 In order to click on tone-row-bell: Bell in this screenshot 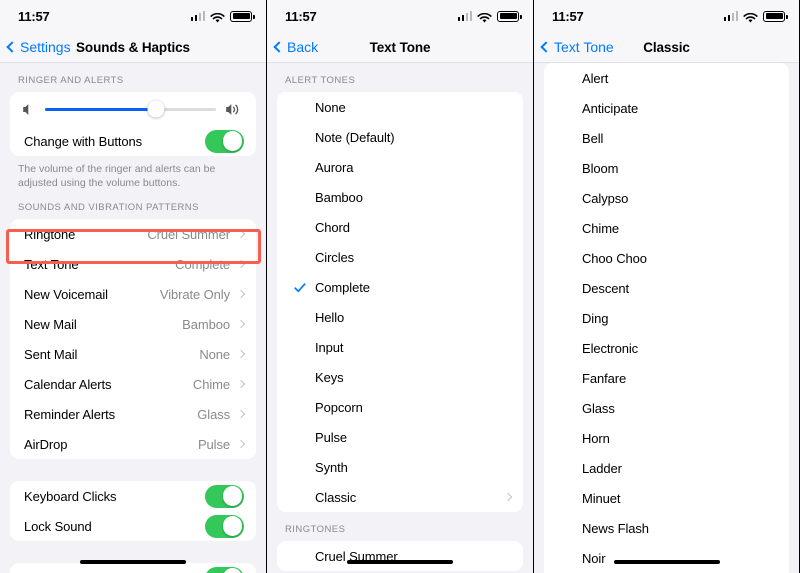, I will do `click(666, 138)`.